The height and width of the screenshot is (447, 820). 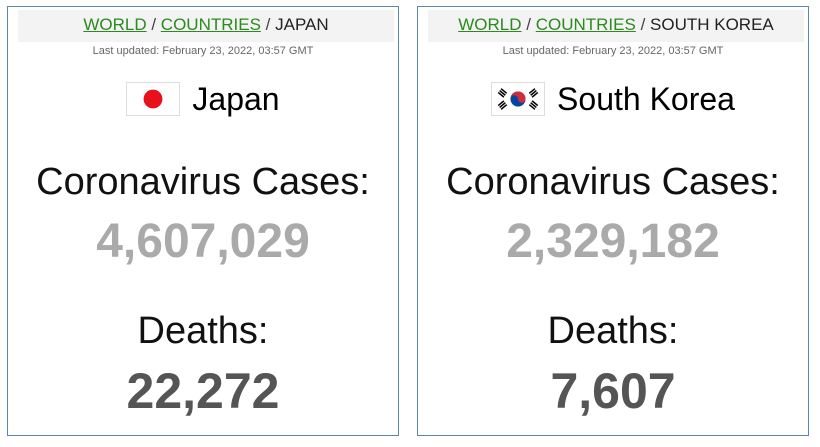 I want to click on breadcrumb-current: JAPAN, so click(x=302, y=24).